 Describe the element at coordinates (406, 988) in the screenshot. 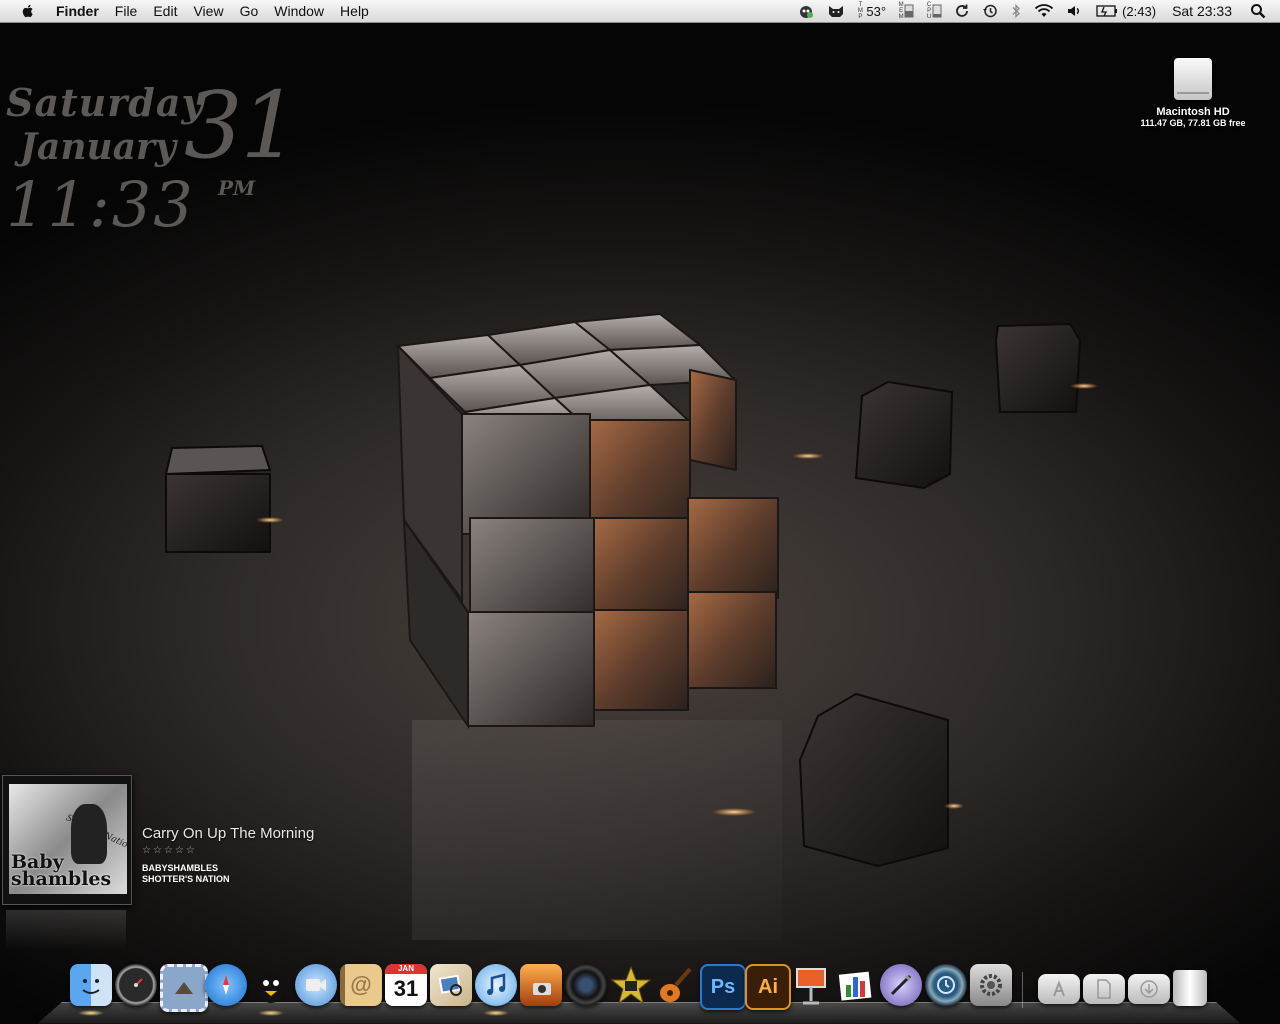

I see `ical-day: 31` at that location.